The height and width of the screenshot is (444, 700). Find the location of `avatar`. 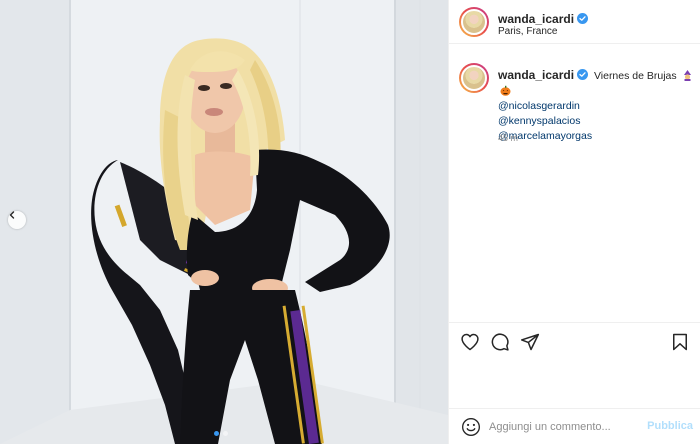

avatar is located at coordinates (474, 22).